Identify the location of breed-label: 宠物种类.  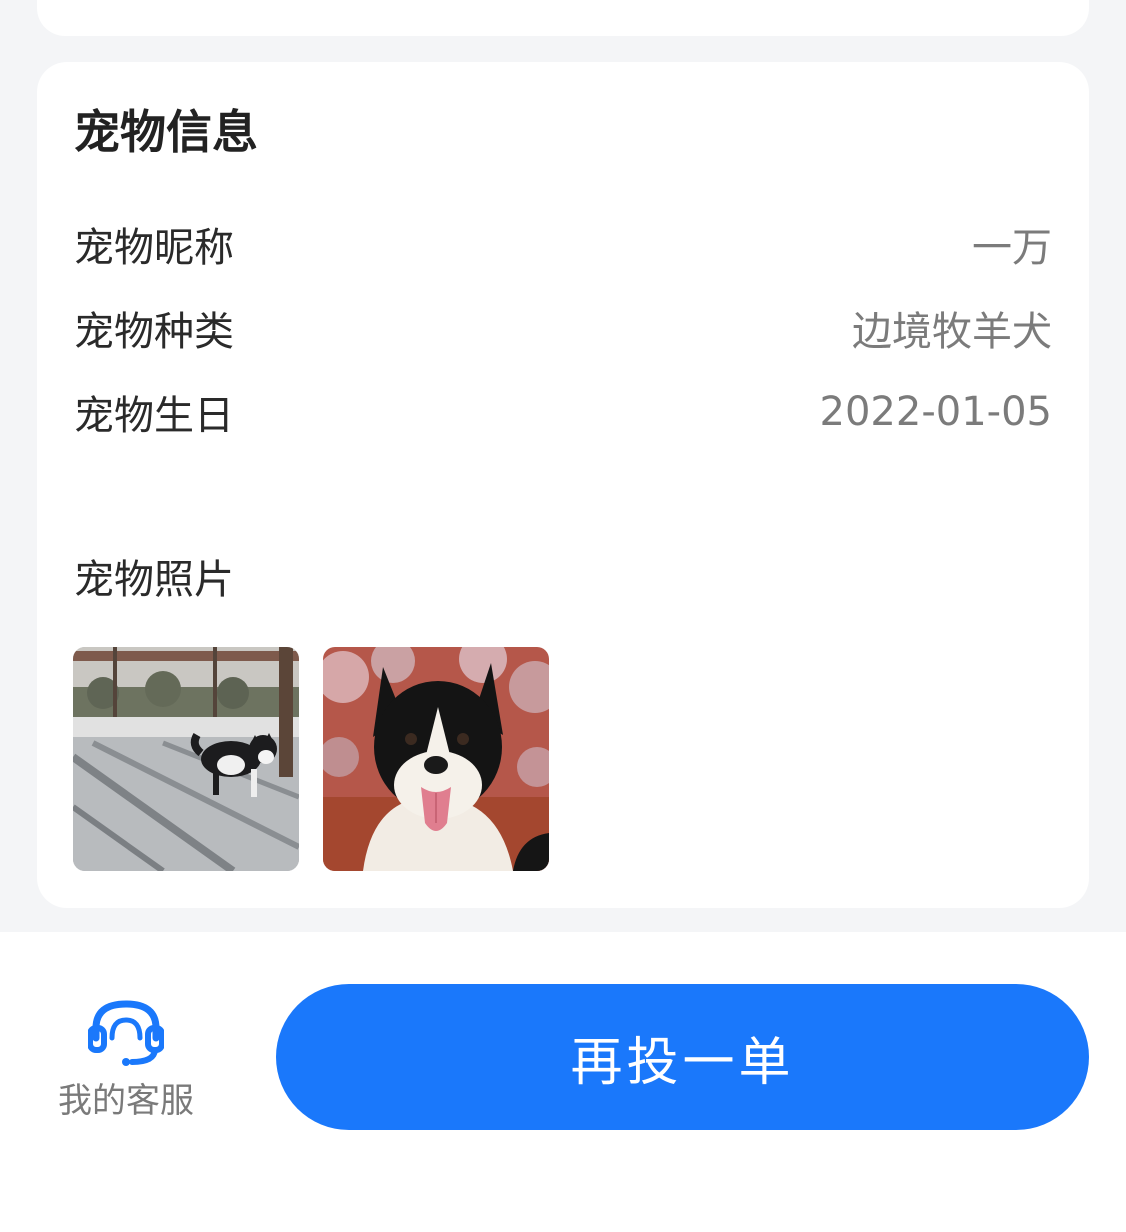
(154, 332).